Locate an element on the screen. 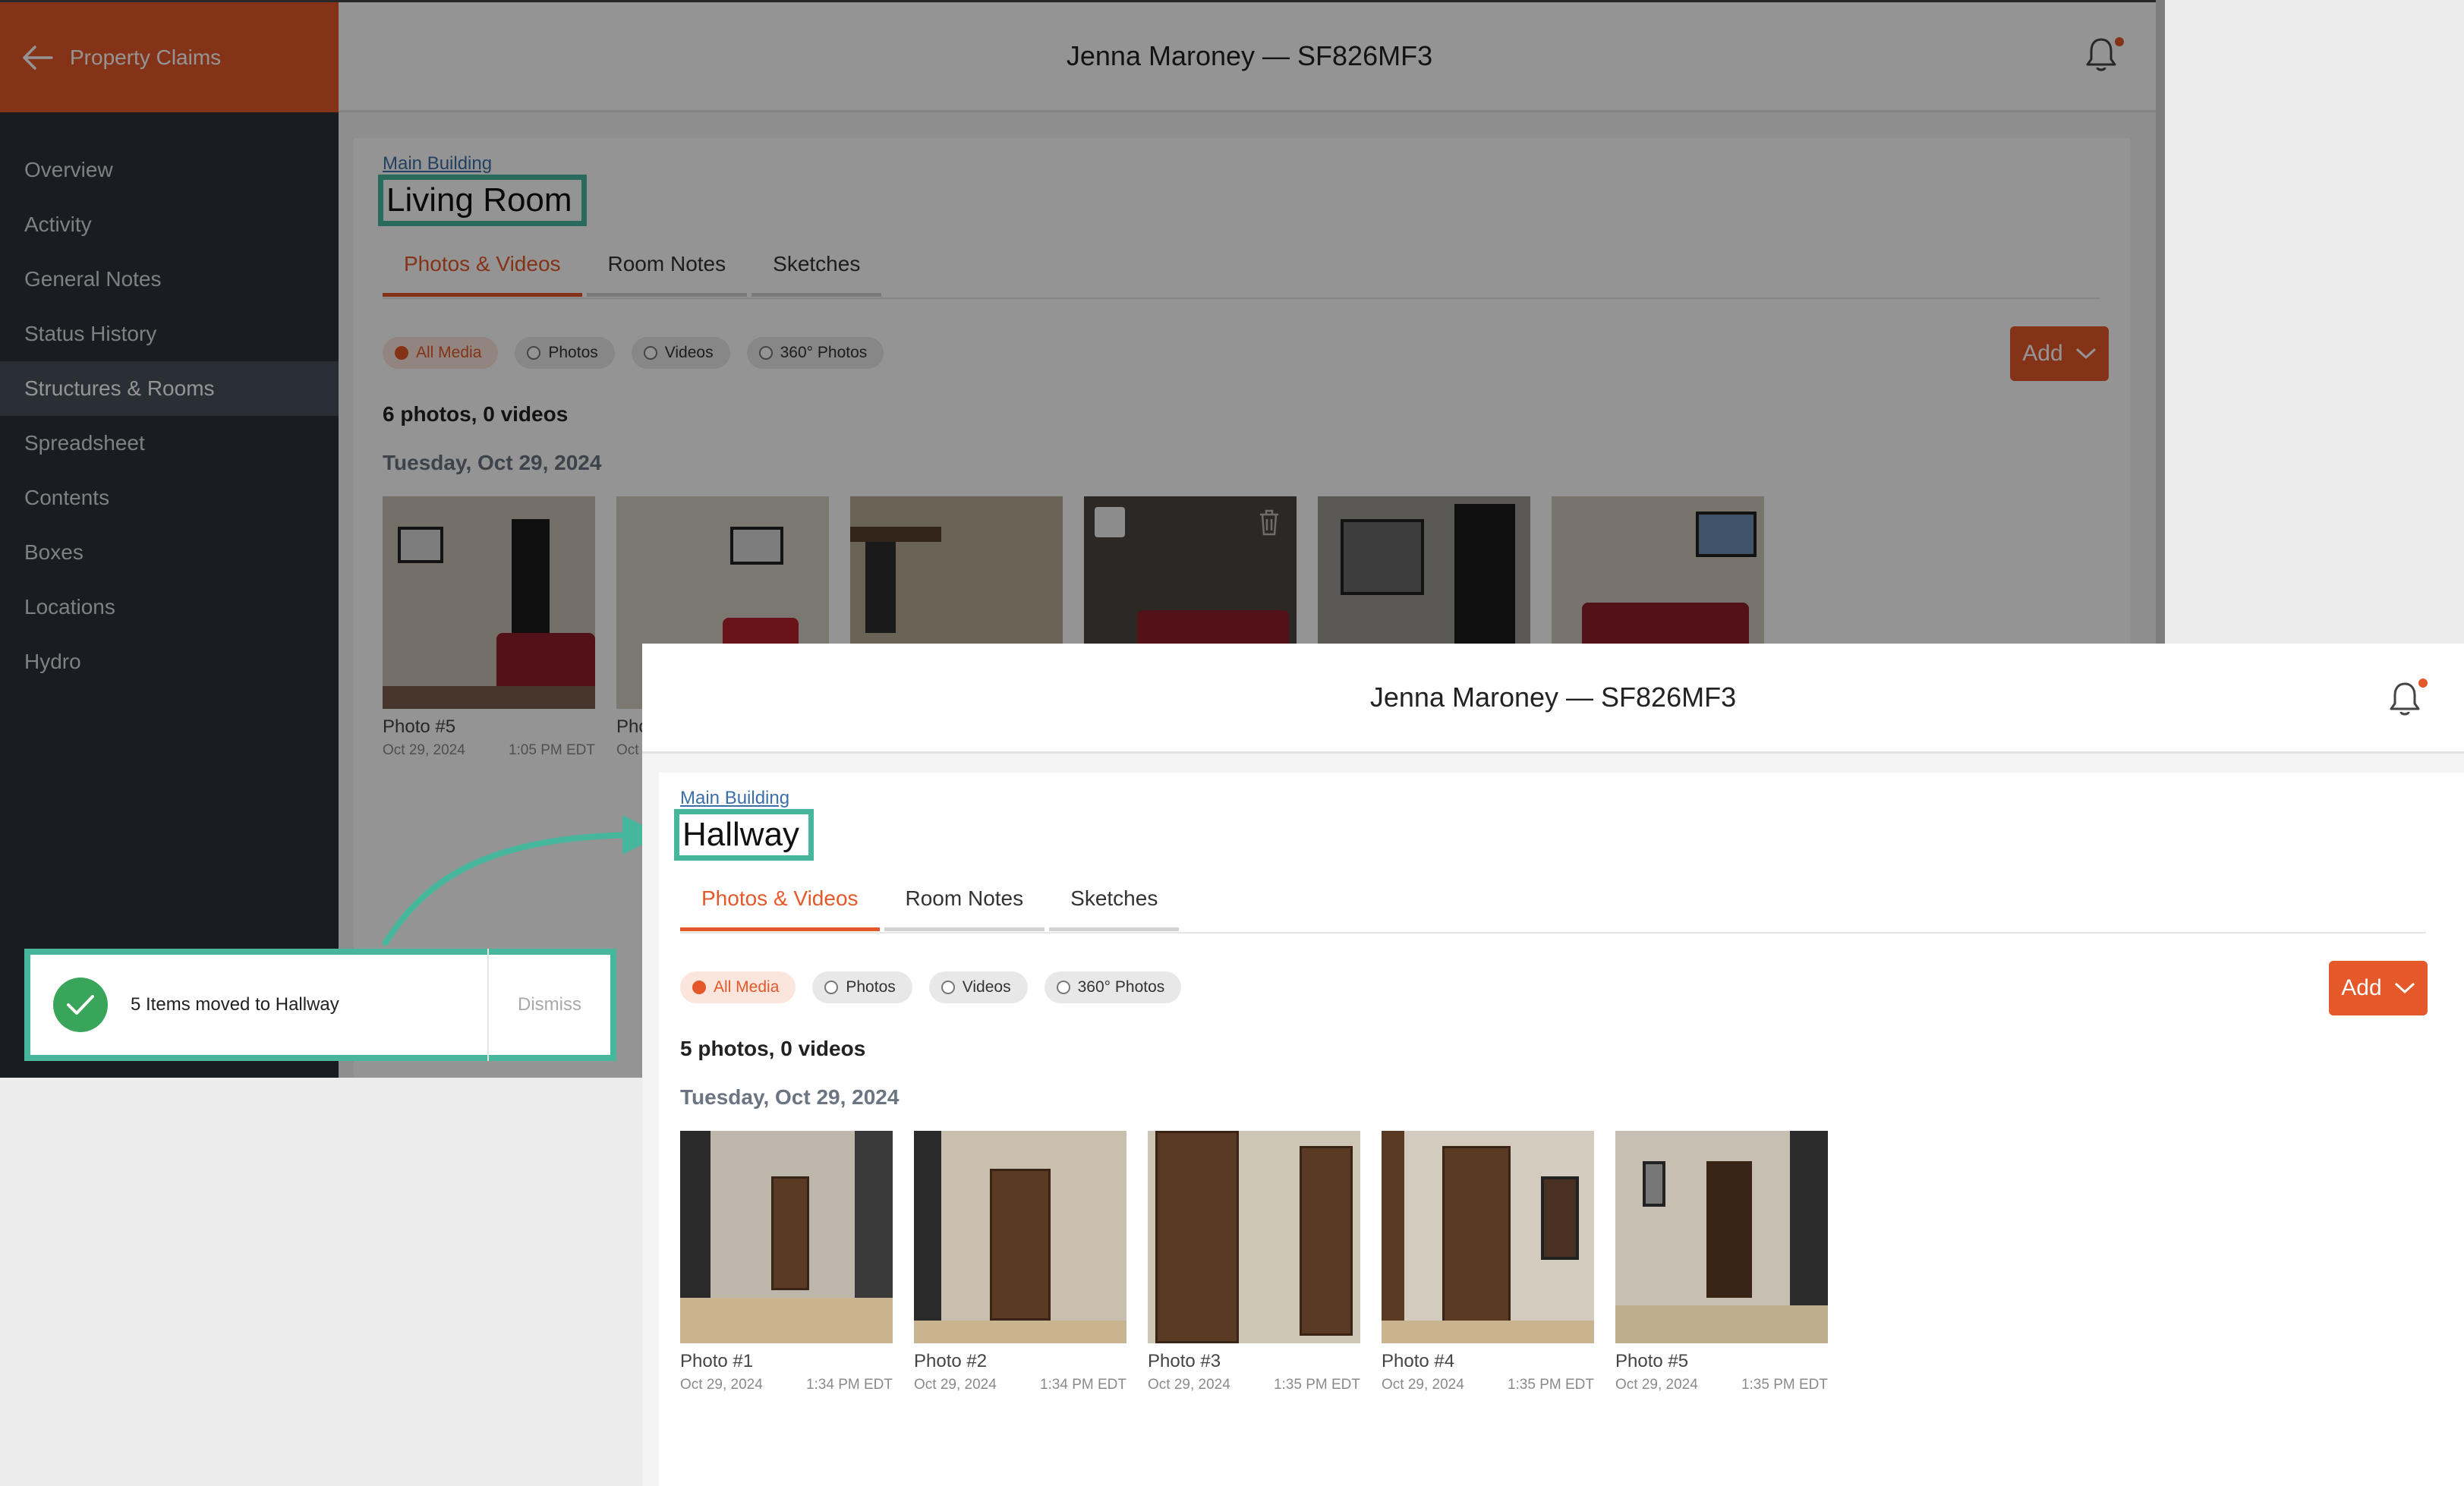 The image size is (2464, 1486). filter-all-media: All Media is located at coordinates (738, 987).